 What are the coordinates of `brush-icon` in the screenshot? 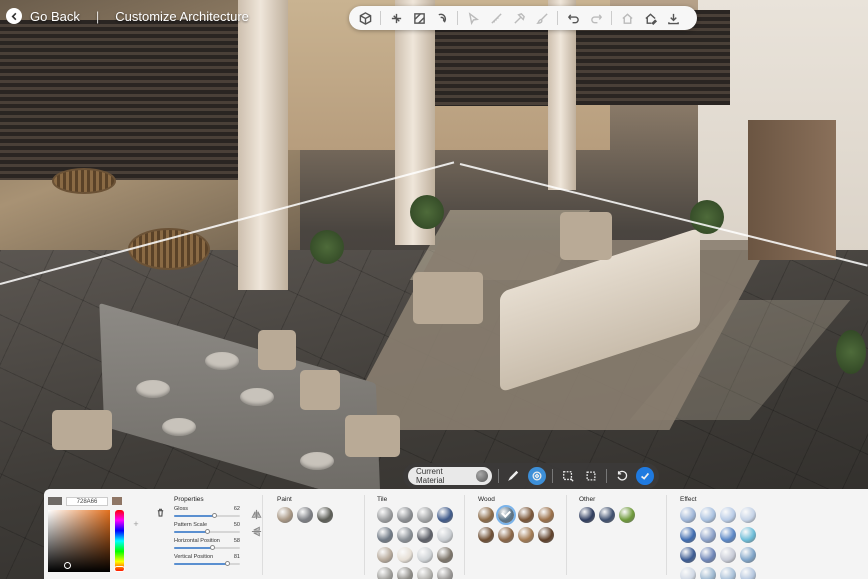 It's located at (542, 18).